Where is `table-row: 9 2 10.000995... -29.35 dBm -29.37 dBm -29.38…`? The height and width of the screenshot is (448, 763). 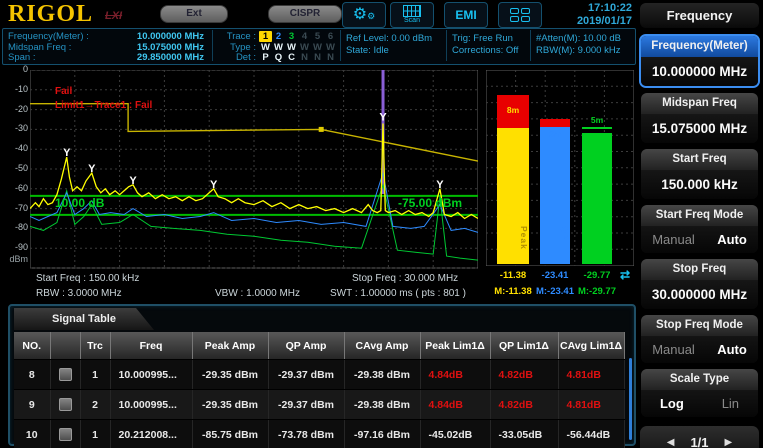 table-row: 9 2 10.000995... -29.35 dBm -29.37 dBm -29.38… is located at coordinates (319, 404).